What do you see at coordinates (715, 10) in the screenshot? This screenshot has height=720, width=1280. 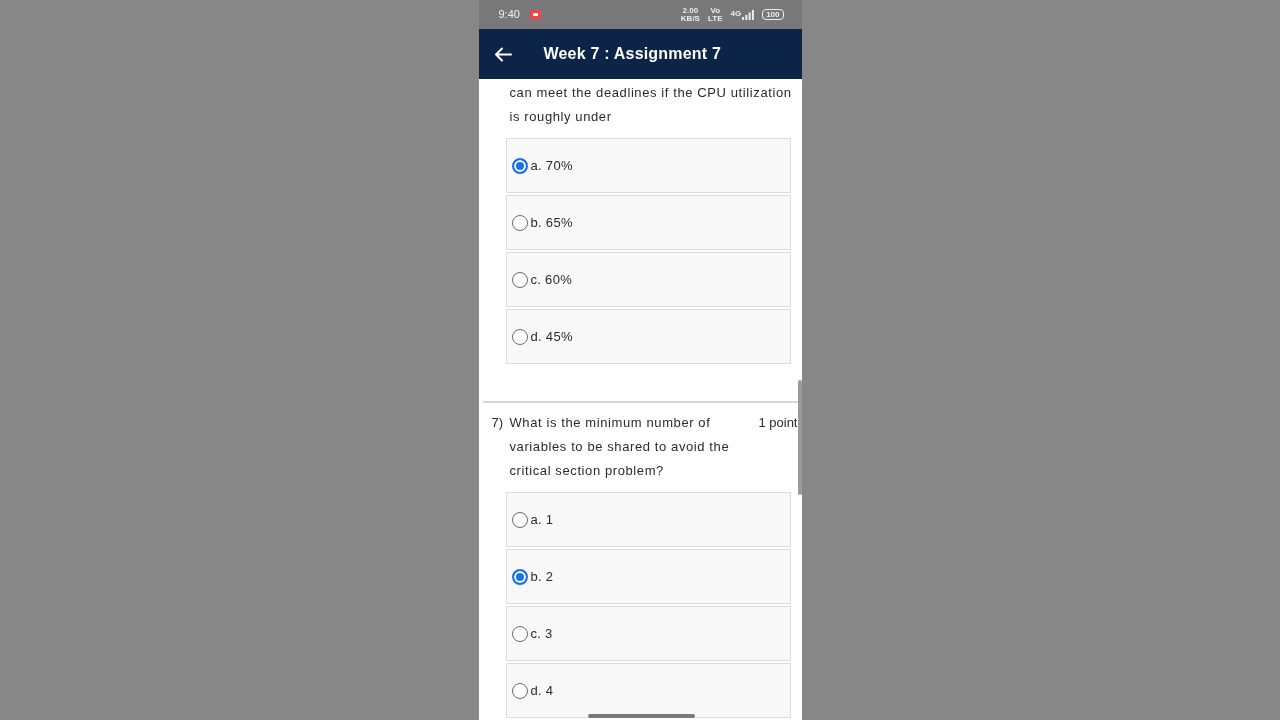 I see `volte-label: Vo` at bounding box center [715, 10].